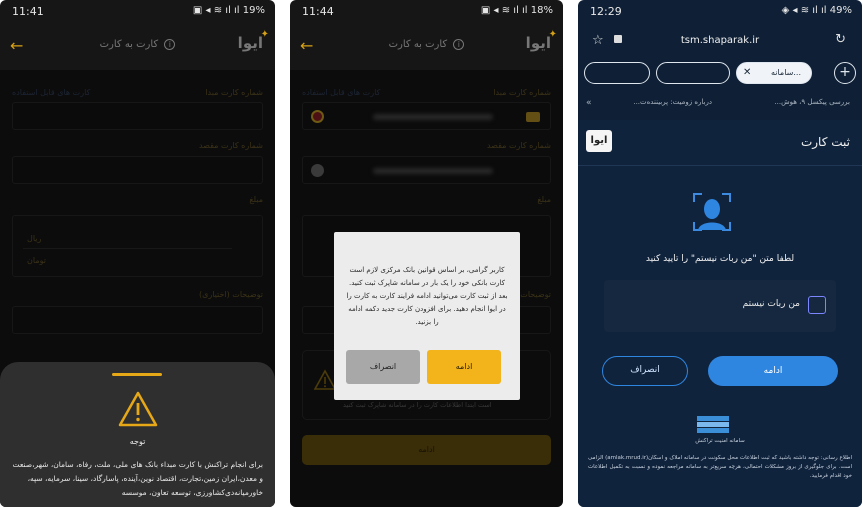 The image size is (863, 507). I want to click on sheet-title: توجه, so click(137, 441).